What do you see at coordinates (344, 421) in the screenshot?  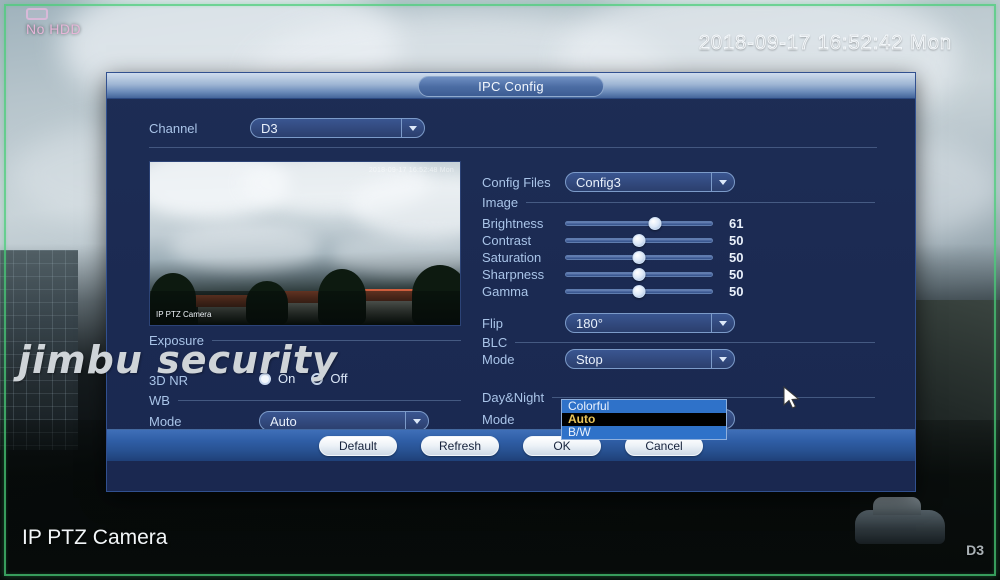 I see `wb-mode-dropdown: Auto` at bounding box center [344, 421].